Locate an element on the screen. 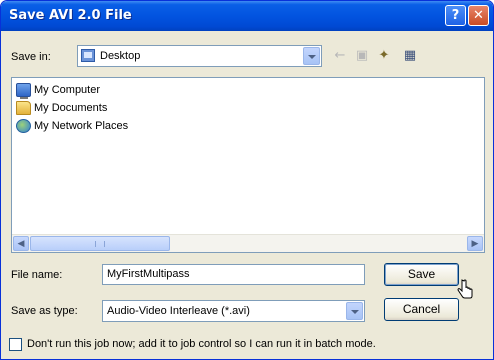  up-folder-icon: ▣ is located at coordinates (362, 56).